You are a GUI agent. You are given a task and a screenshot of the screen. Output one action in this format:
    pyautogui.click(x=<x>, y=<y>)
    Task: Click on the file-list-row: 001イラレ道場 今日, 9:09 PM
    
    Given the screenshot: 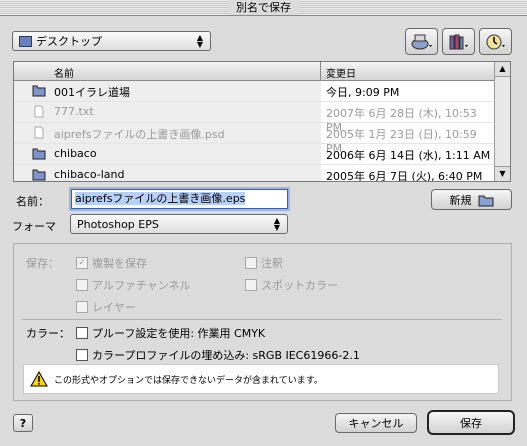 What is the action you would take?
    pyautogui.click(x=255, y=91)
    